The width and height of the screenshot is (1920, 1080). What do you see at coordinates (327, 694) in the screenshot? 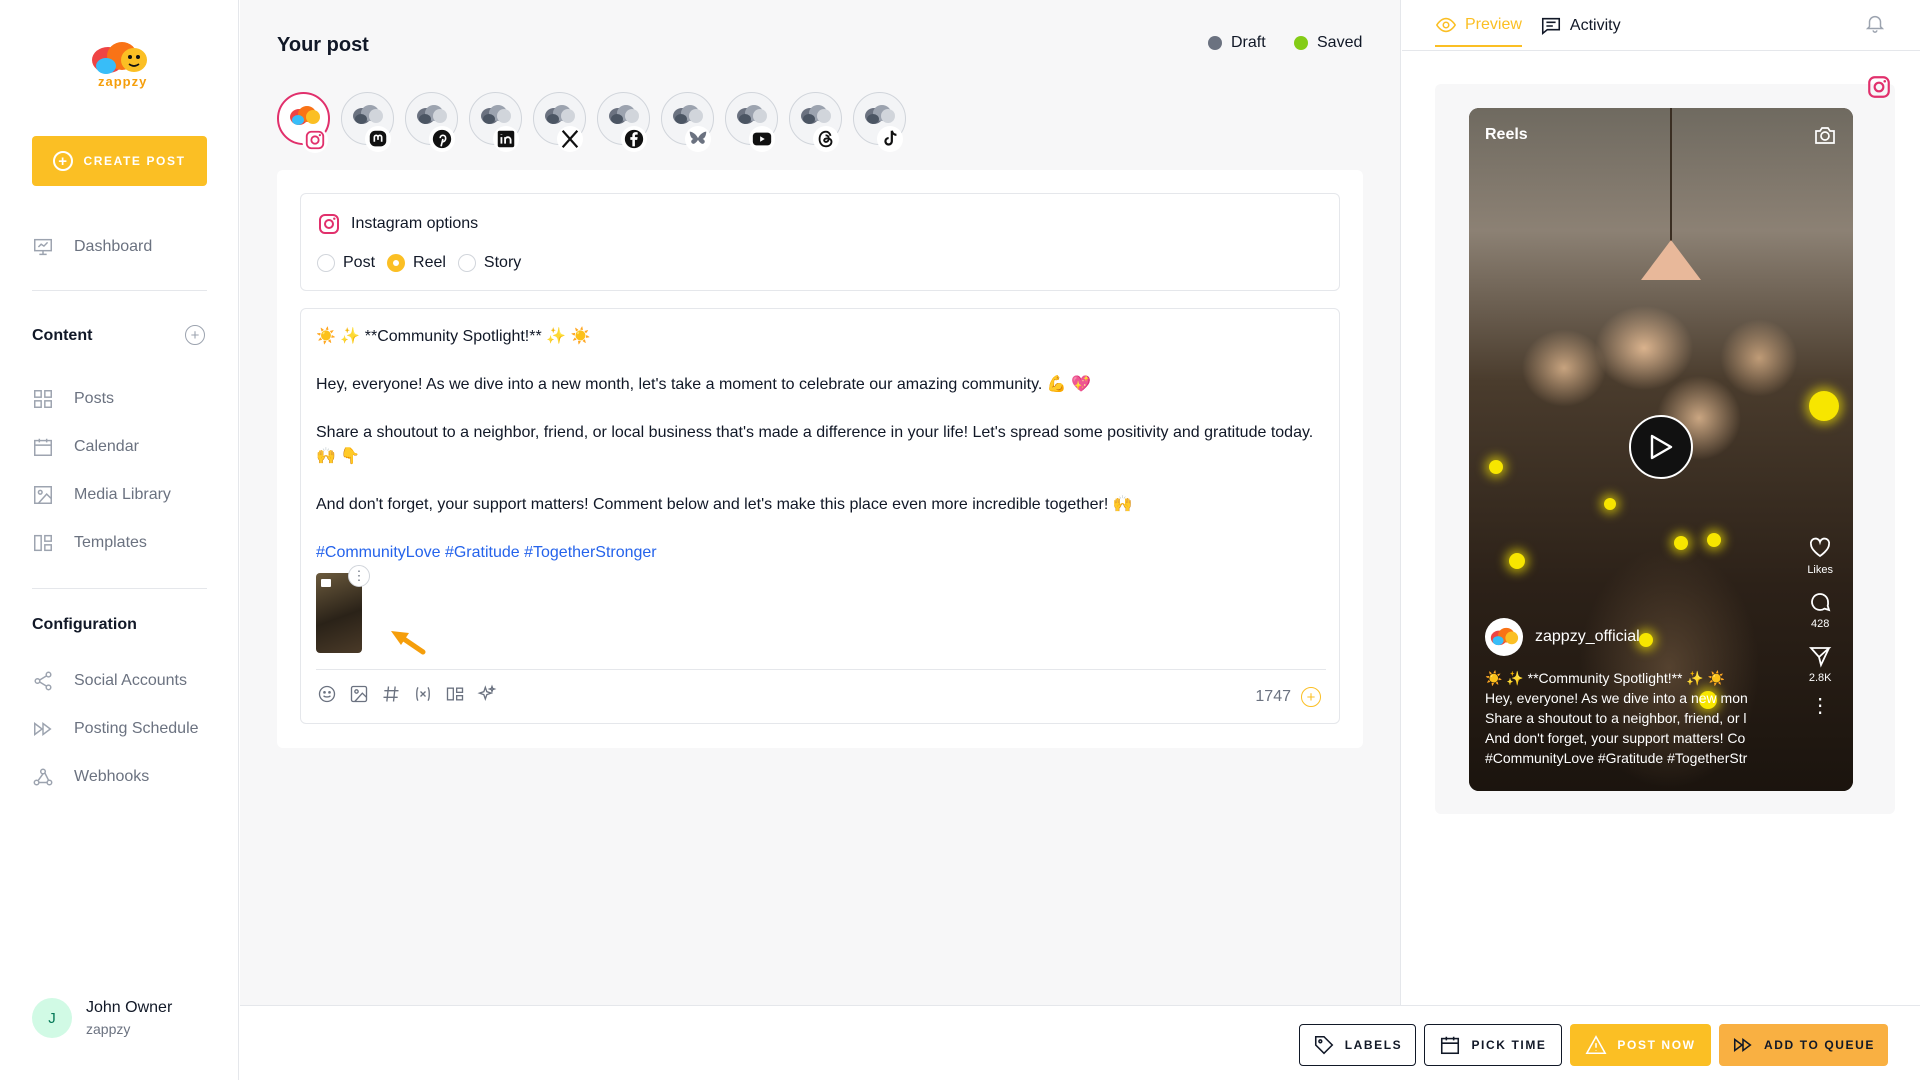
I see `emoji-icon` at bounding box center [327, 694].